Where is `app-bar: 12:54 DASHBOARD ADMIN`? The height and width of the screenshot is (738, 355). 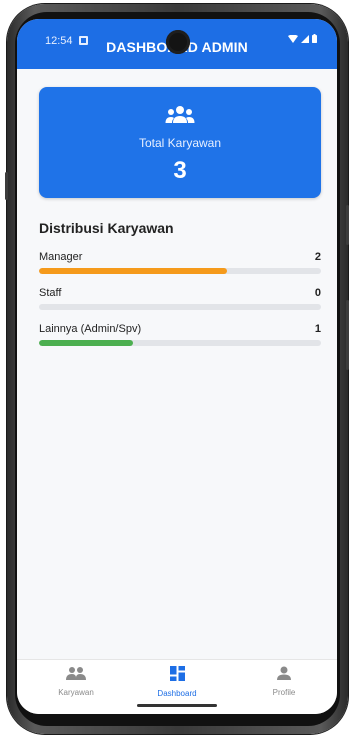 app-bar: 12:54 DASHBOARD ADMIN is located at coordinates (177, 44).